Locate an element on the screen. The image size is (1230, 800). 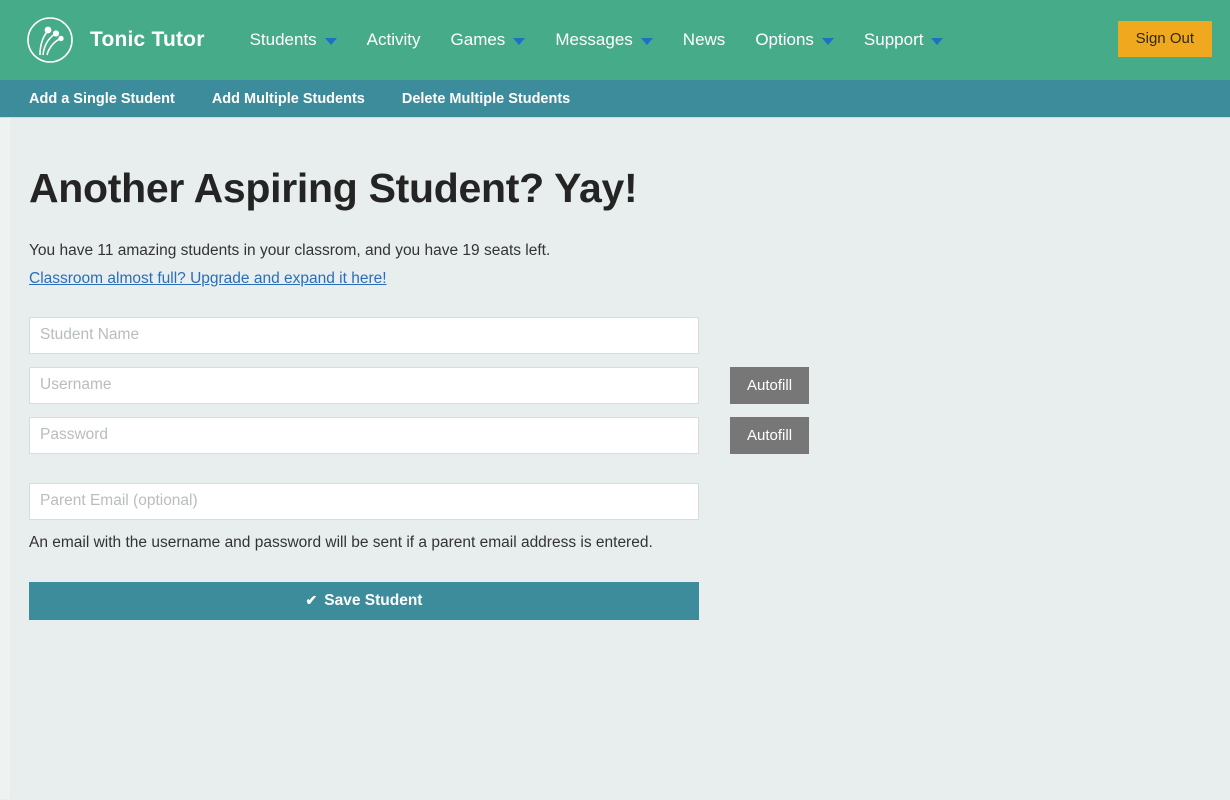
nav-label: Games is located at coordinates (478, 39).